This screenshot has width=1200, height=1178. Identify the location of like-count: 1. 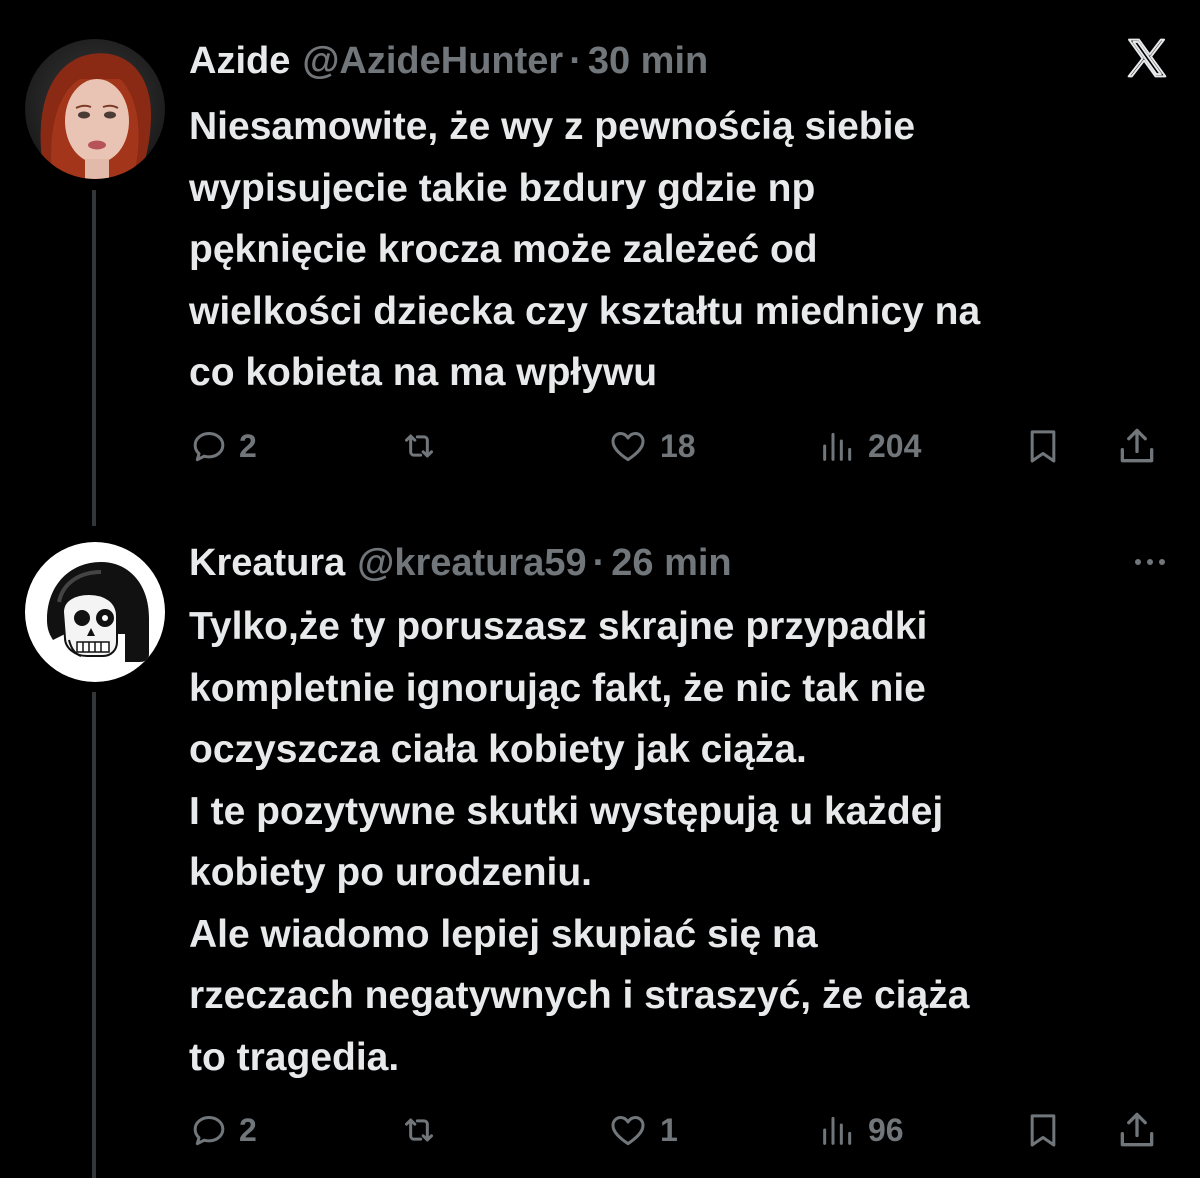
(669, 1129).